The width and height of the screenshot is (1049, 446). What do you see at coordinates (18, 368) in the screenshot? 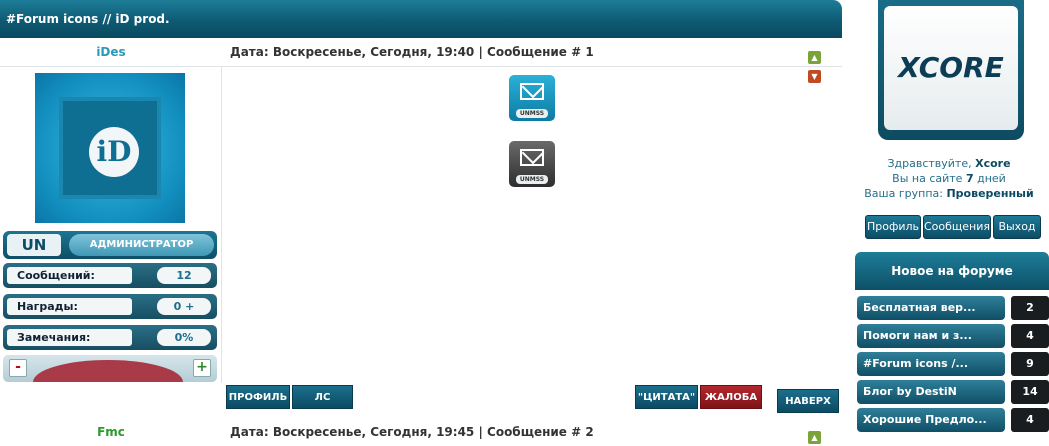
I see `reputation-minus-button: -` at bounding box center [18, 368].